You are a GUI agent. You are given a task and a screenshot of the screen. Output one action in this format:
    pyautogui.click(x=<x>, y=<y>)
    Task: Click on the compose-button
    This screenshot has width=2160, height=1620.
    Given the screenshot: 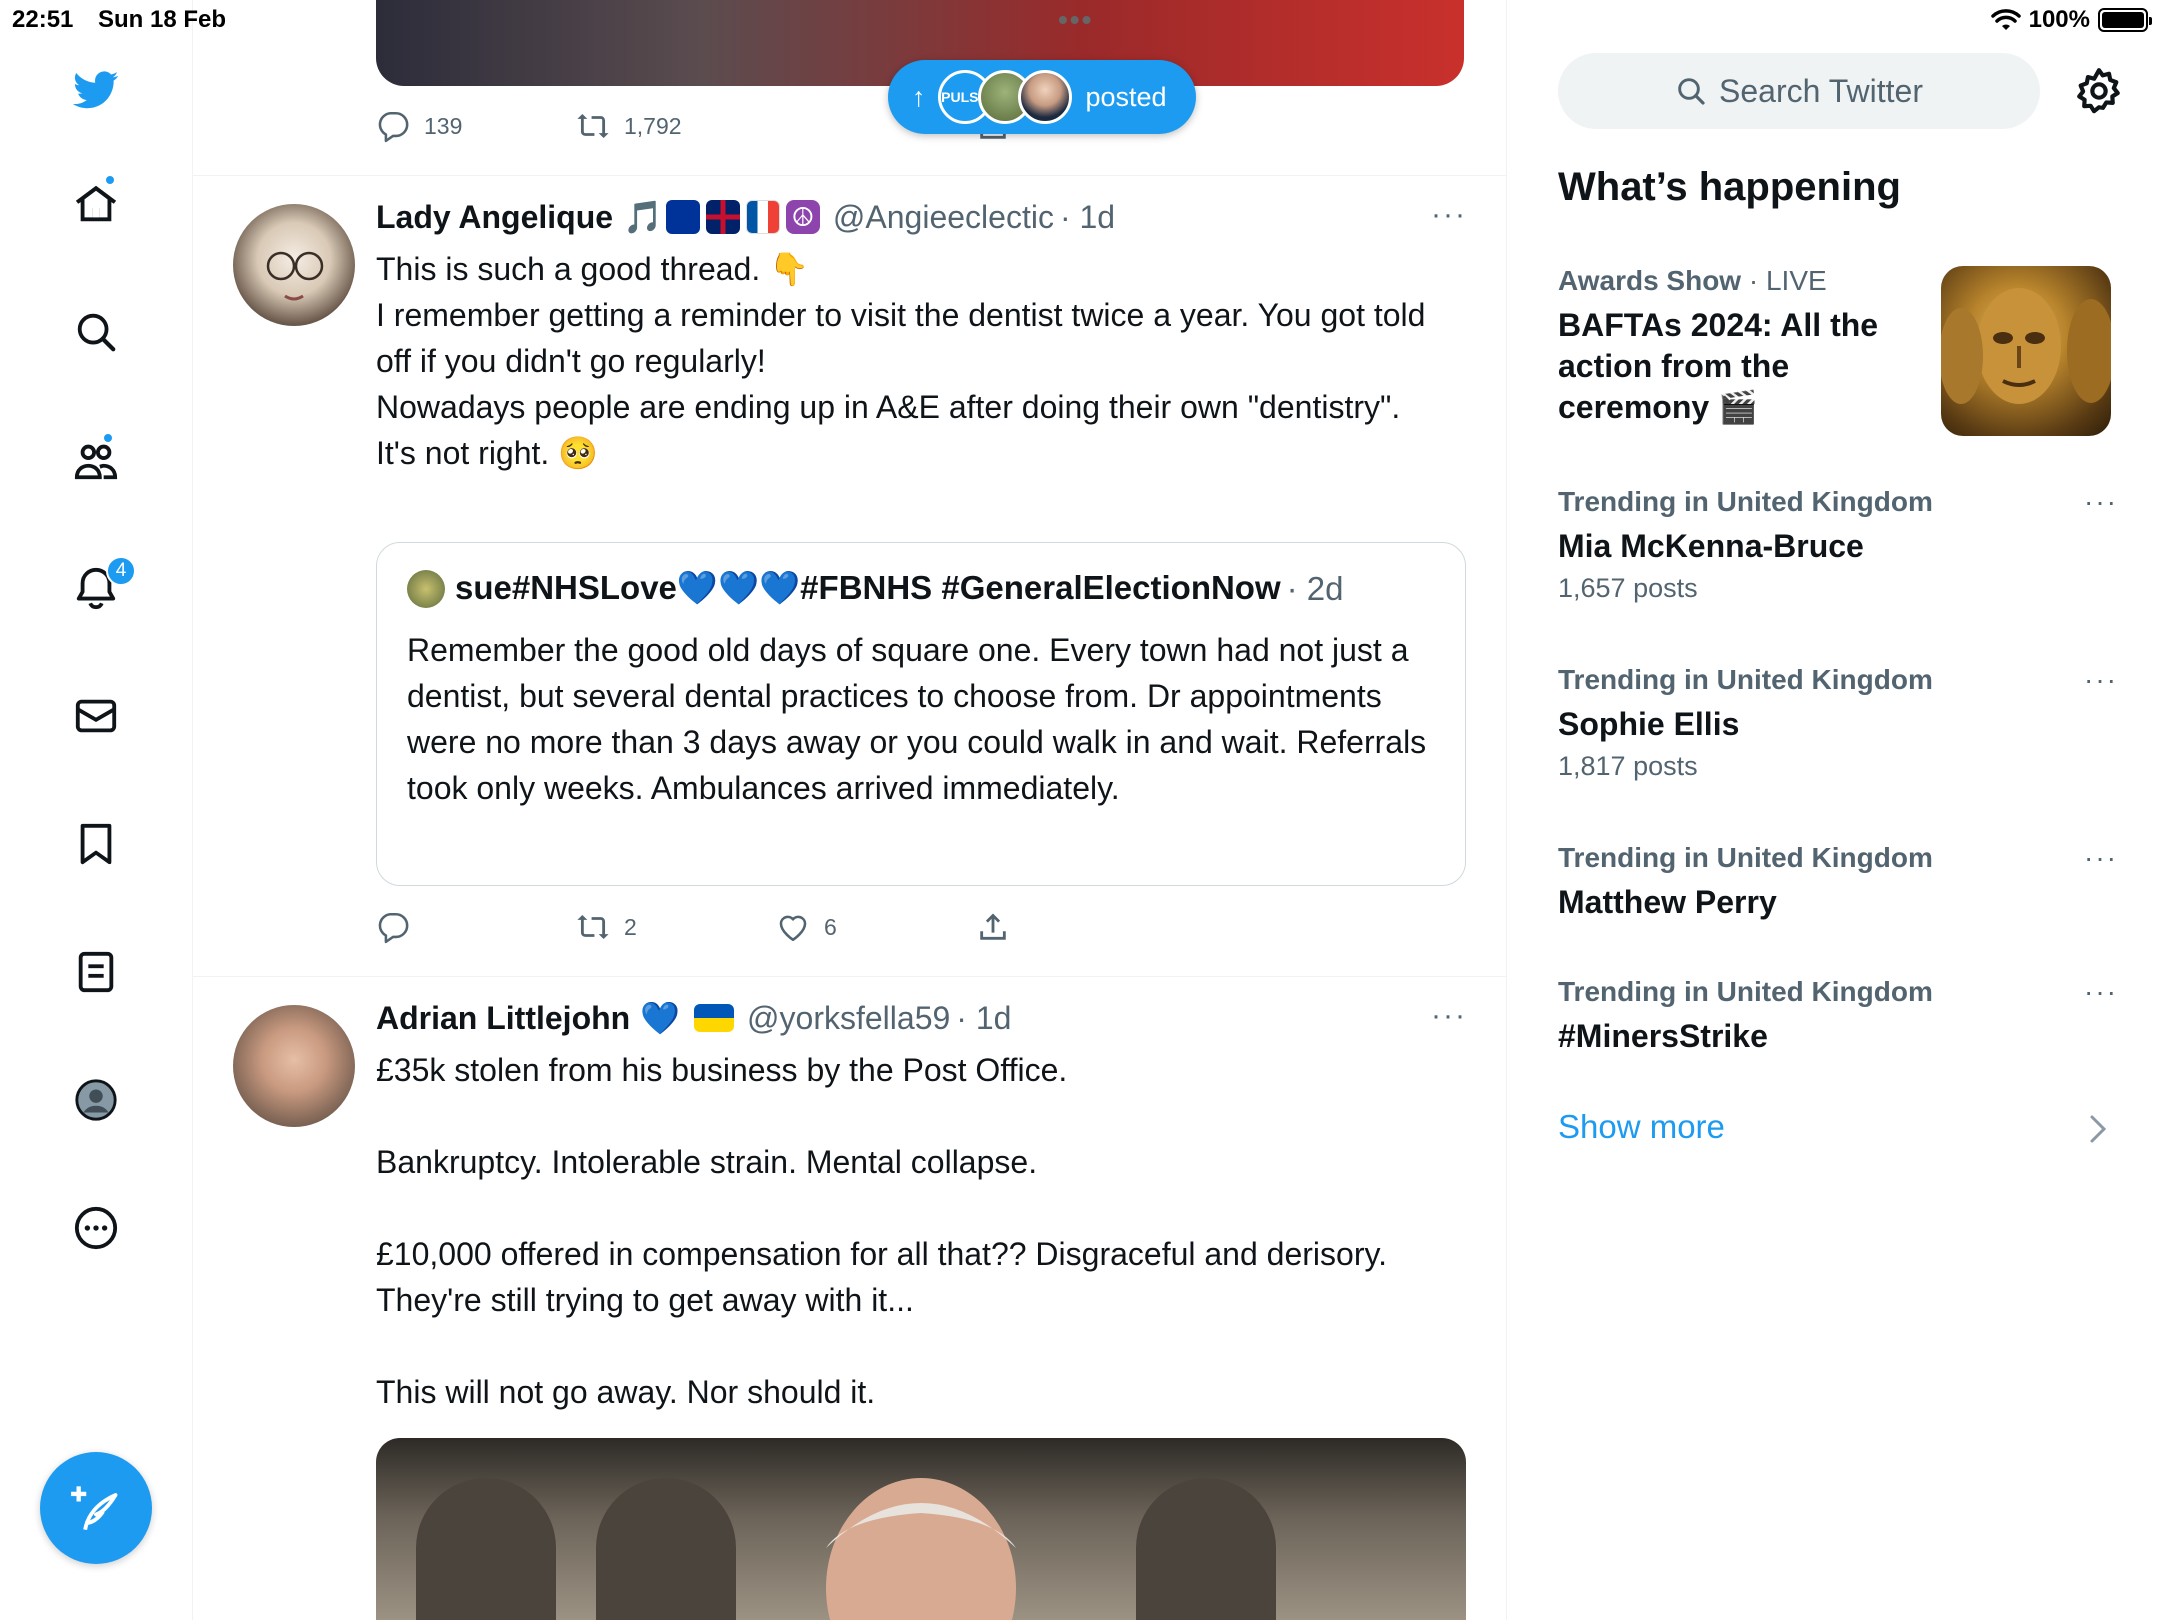 What is the action you would take?
    pyautogui.click(x=96, y=1508)
    